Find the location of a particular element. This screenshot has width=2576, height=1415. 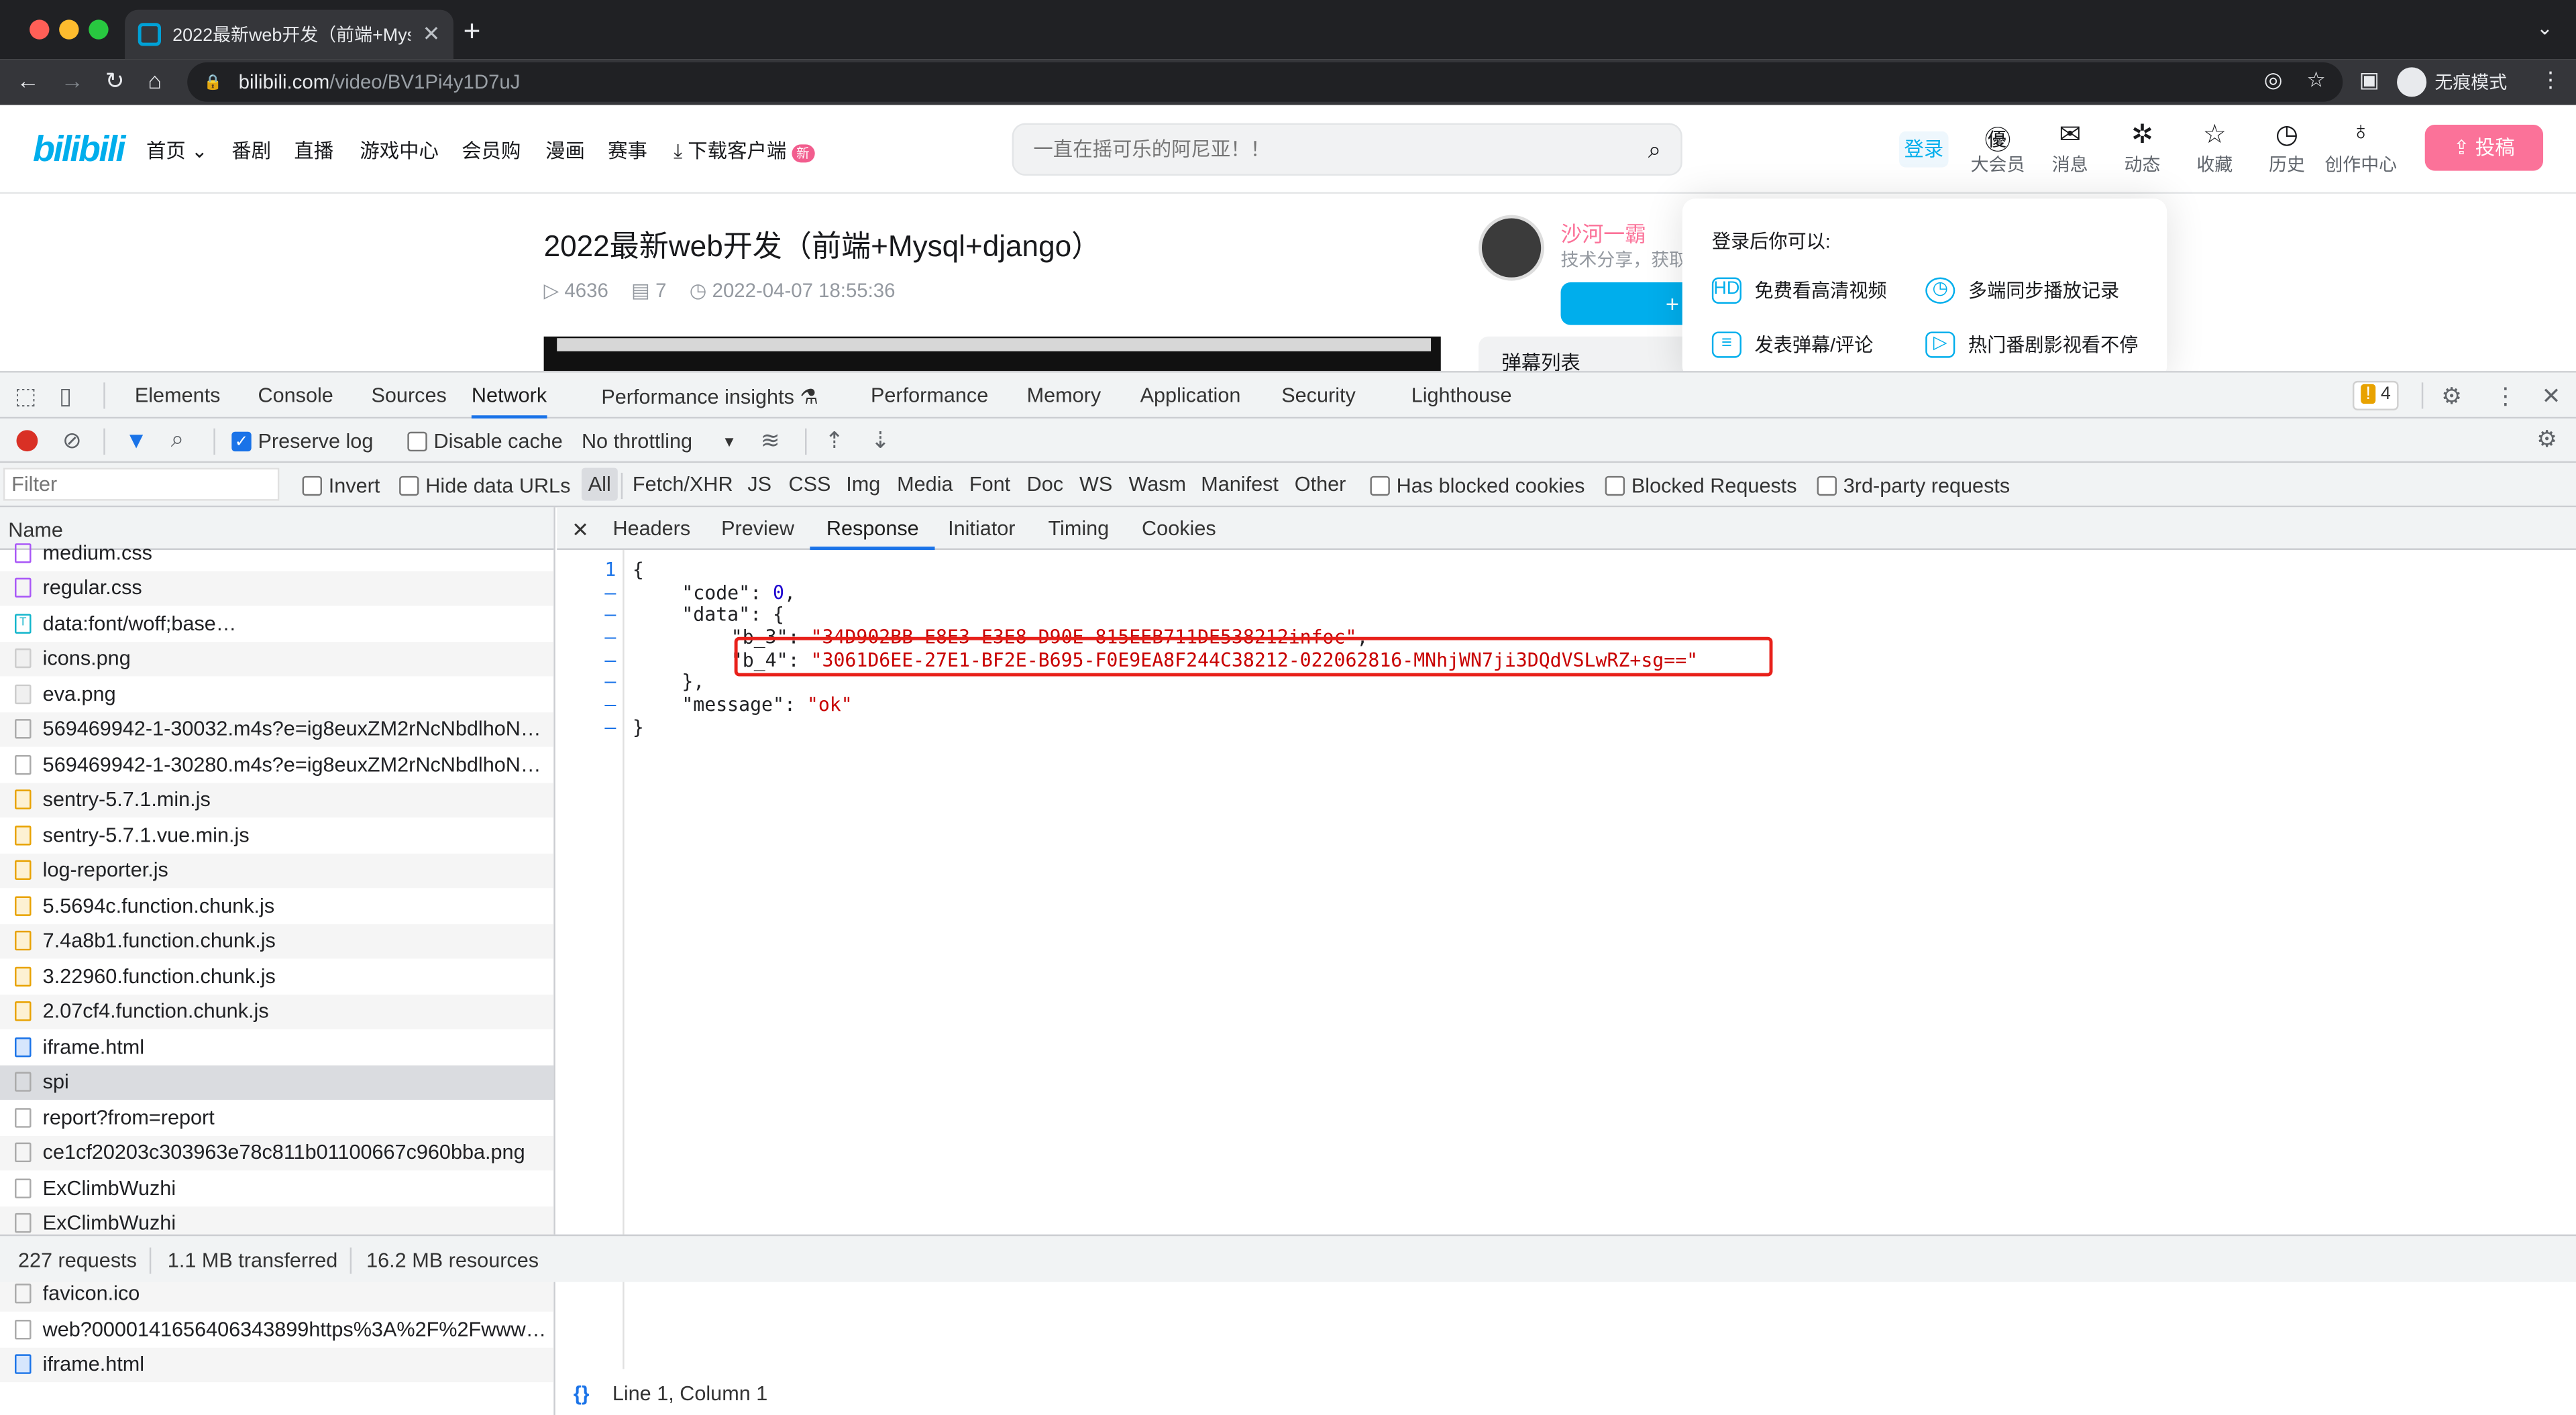

filter-funnel-icon: ▼ is located at coordinates (136, 440).